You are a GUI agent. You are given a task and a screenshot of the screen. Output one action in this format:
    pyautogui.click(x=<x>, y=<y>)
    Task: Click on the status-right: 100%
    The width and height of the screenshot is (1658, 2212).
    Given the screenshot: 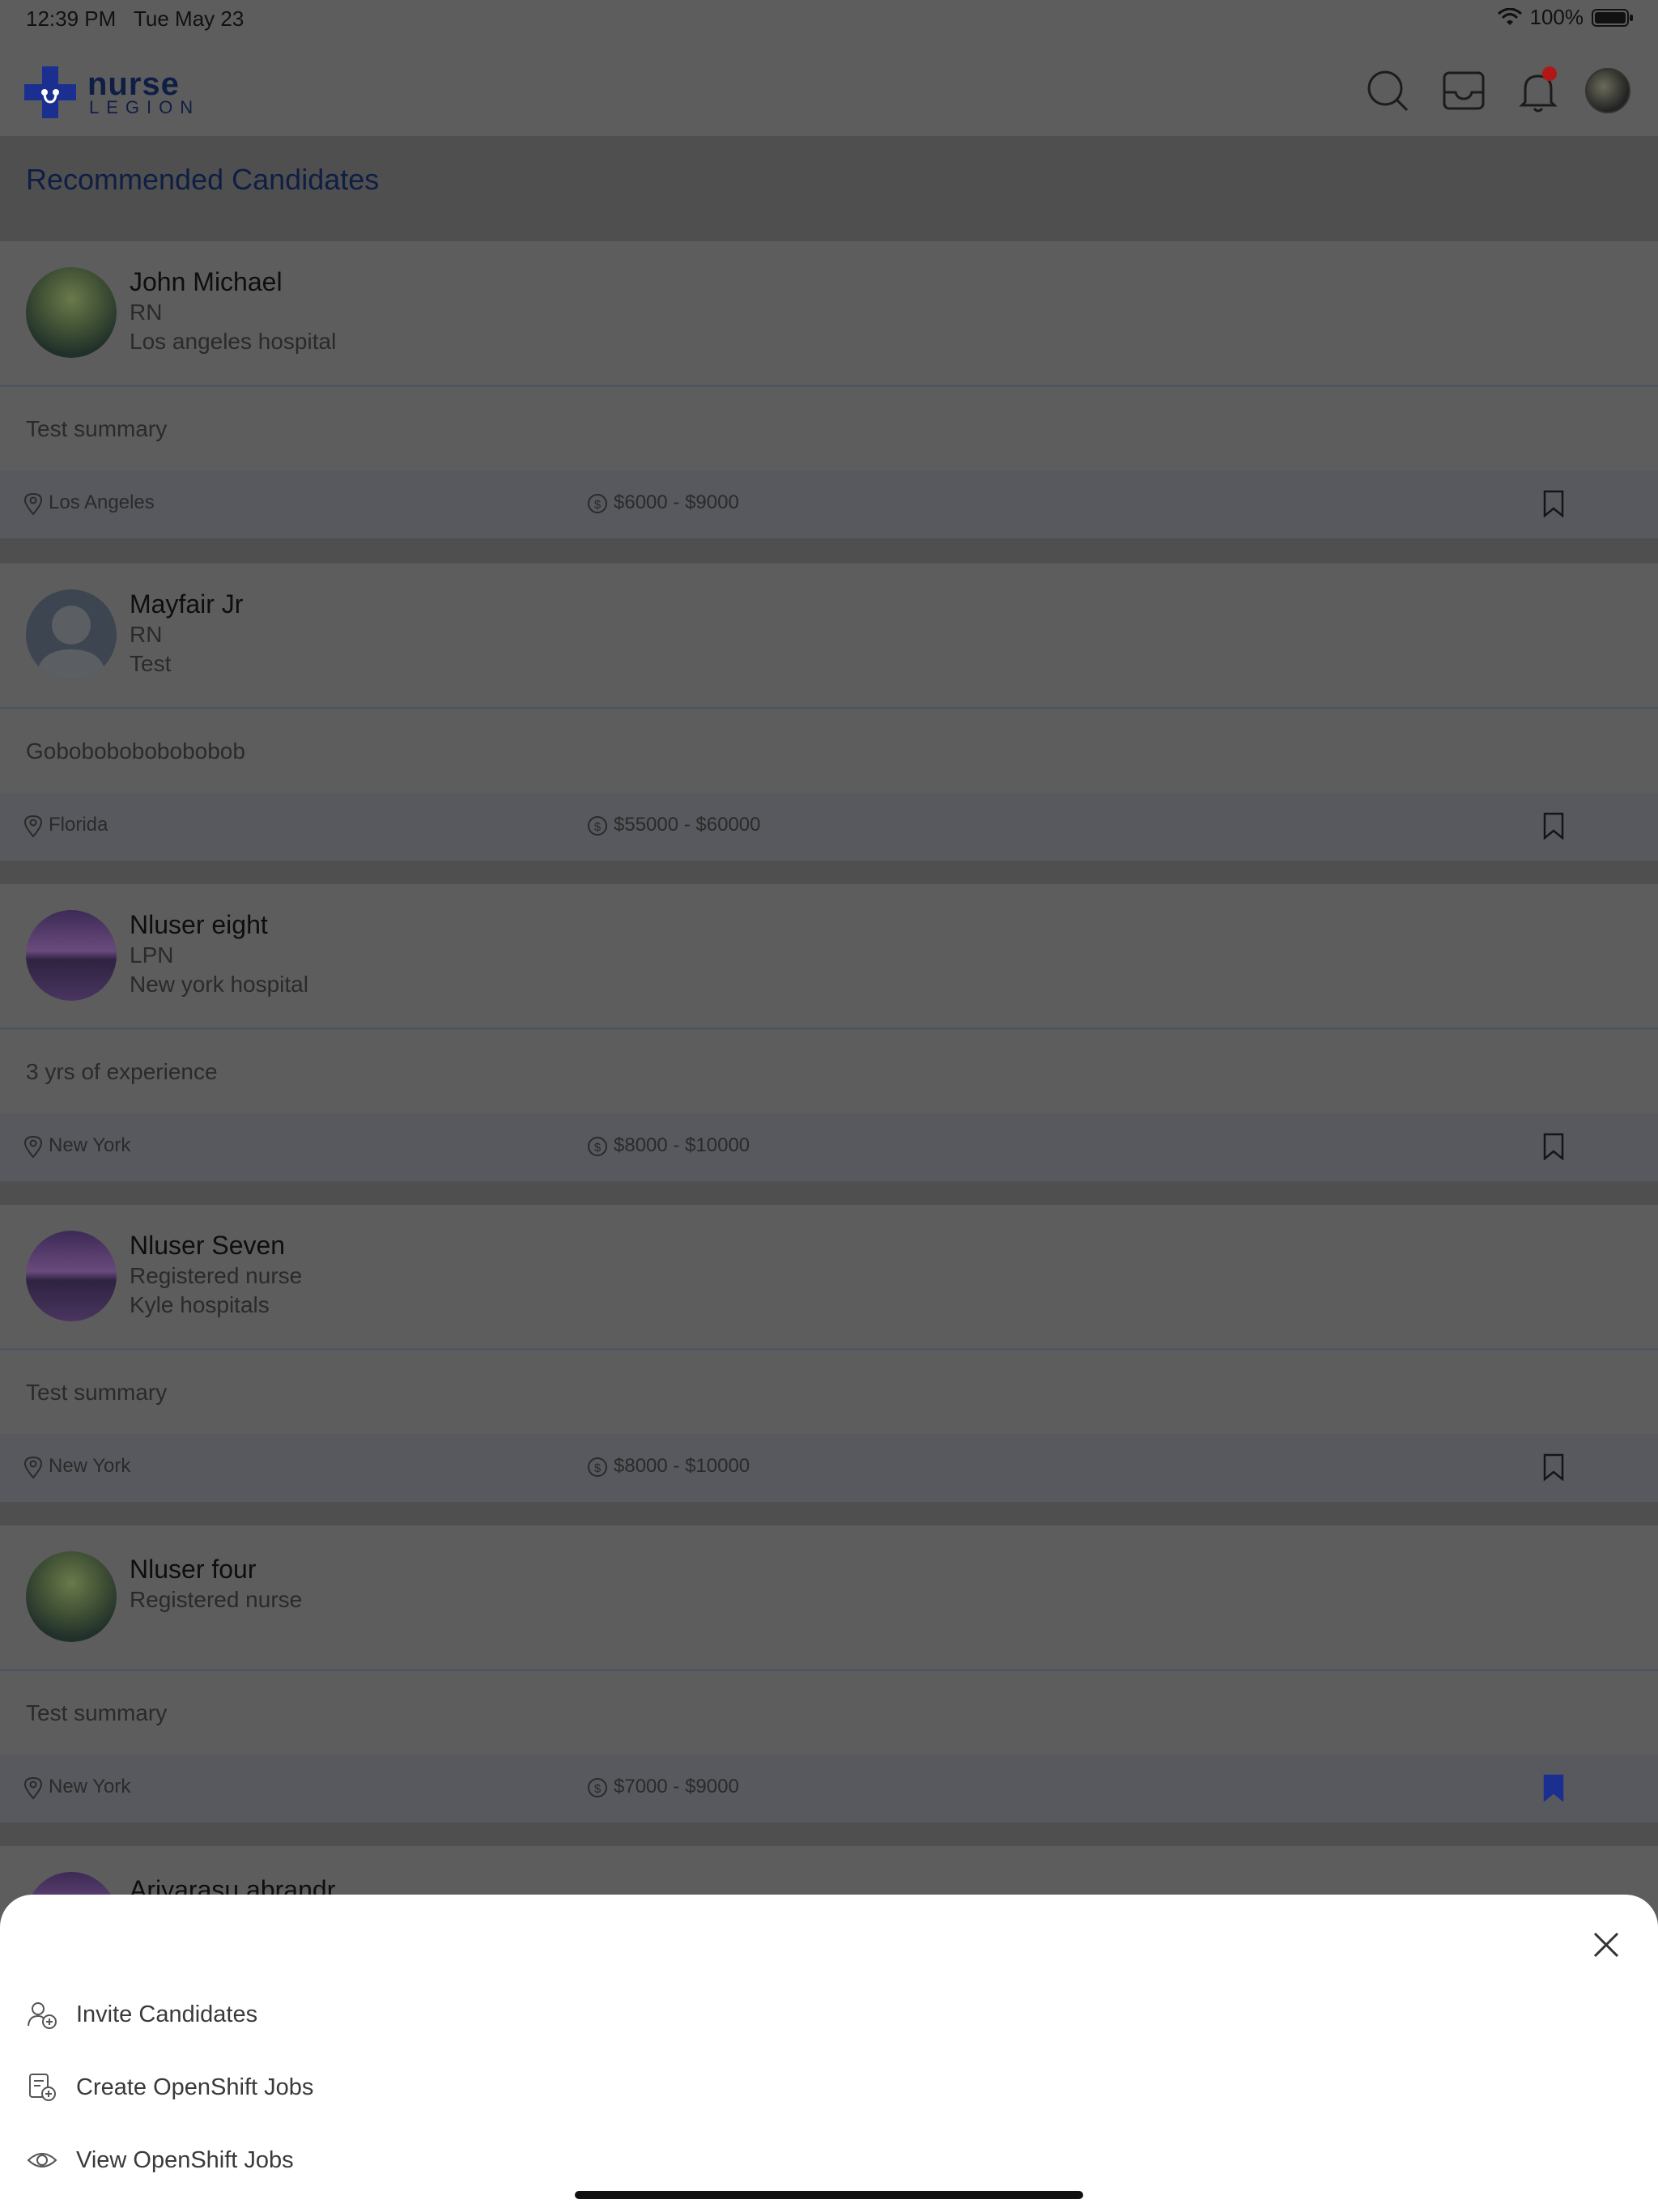 What is the action you would take?
    pyautogui.click(x=1566, y=18)
    